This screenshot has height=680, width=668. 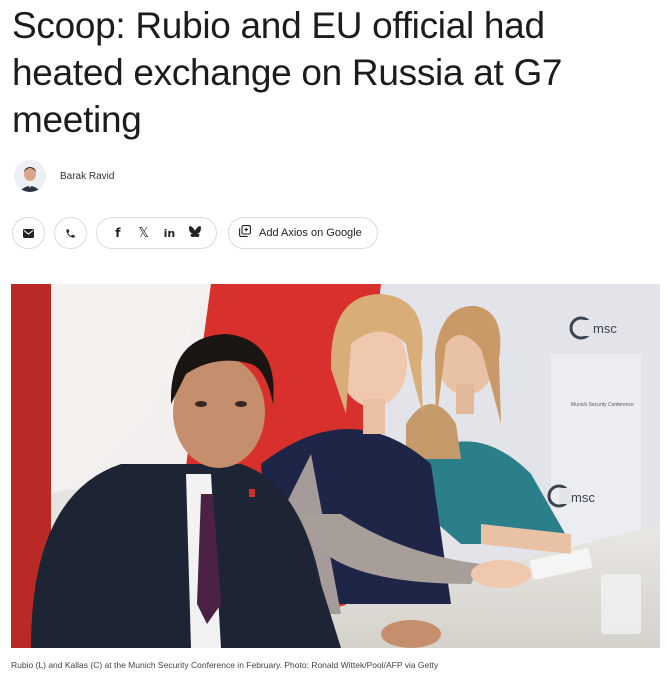 I want to click on share-toolbar: f 𝕏 in Add Axios on Google, so click(x=195, y=233).